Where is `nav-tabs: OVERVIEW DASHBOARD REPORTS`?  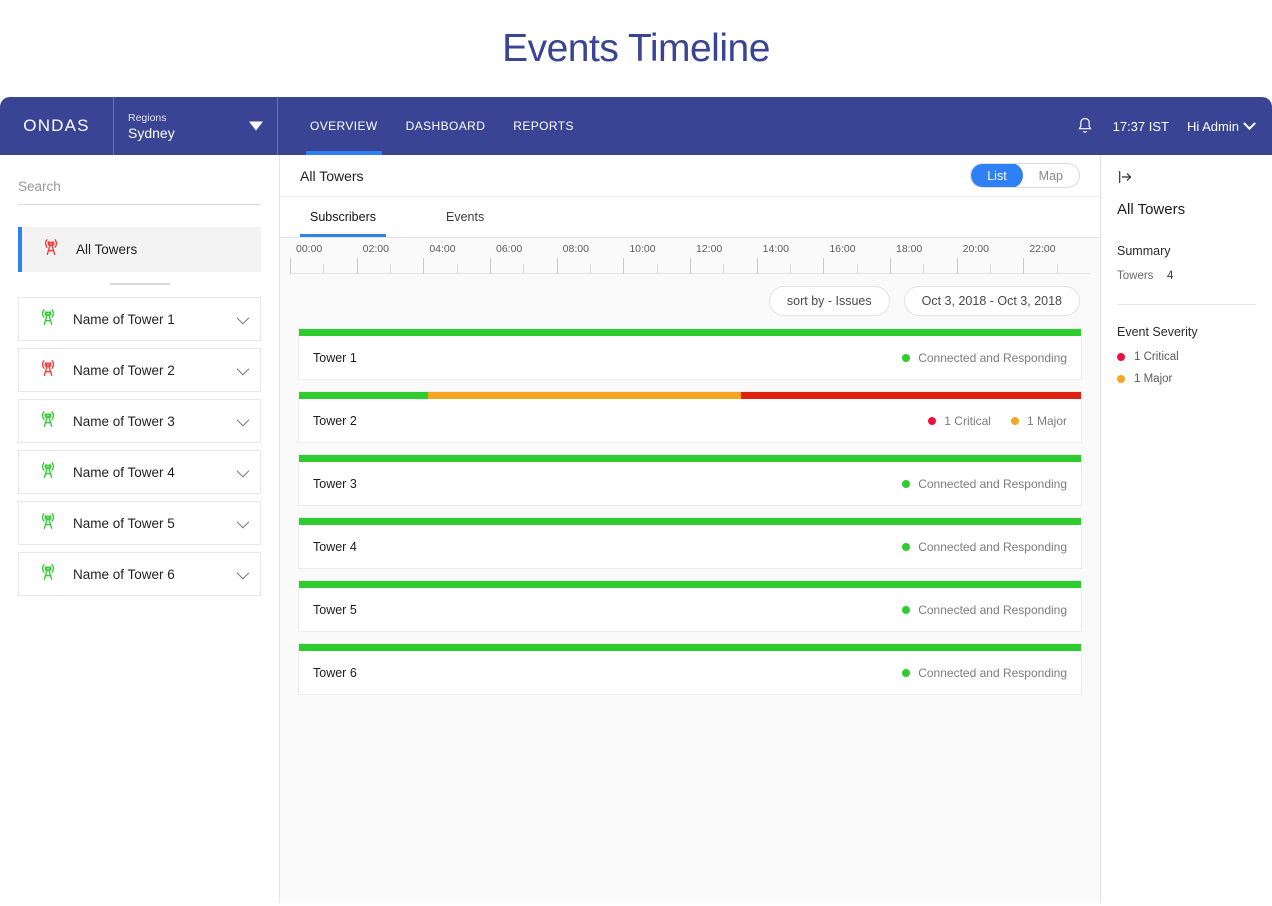
nav-tabs: OVERVIEW DASHBOARD REPORTS is located at coordinates (442, 126).